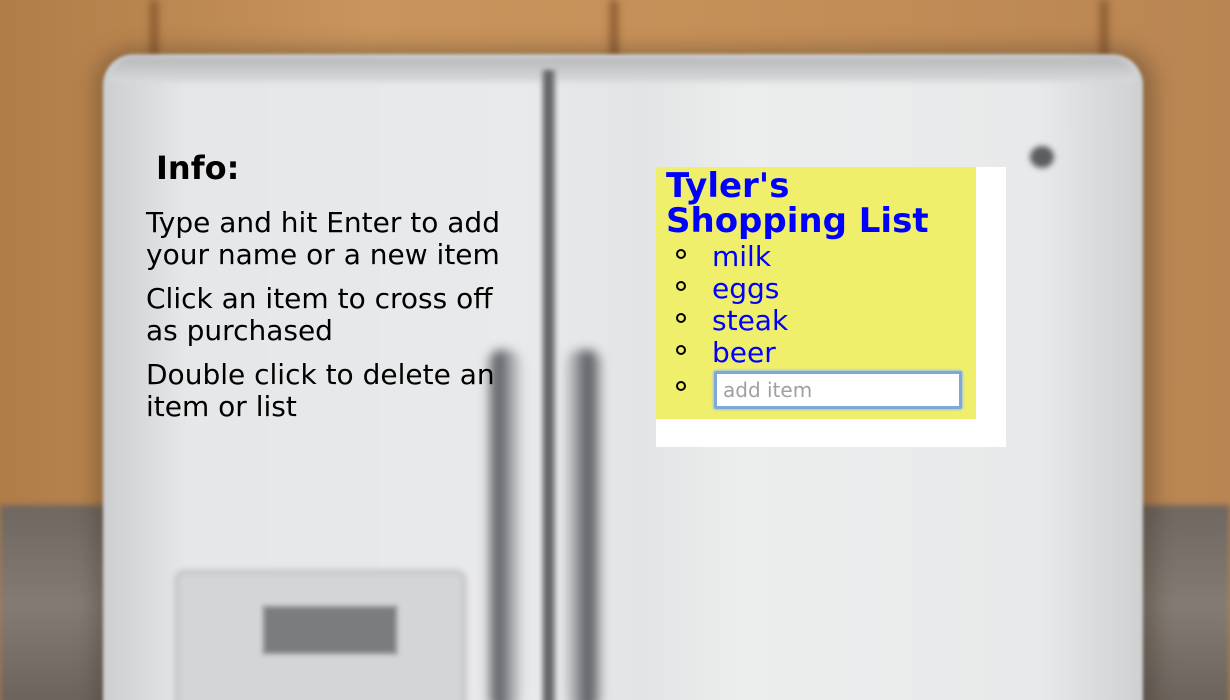 This screenshot has width=1230, height=700. Describe the element at coordinates (622, 69) in the screenshot. I see `fridge-top-edge` at that location.